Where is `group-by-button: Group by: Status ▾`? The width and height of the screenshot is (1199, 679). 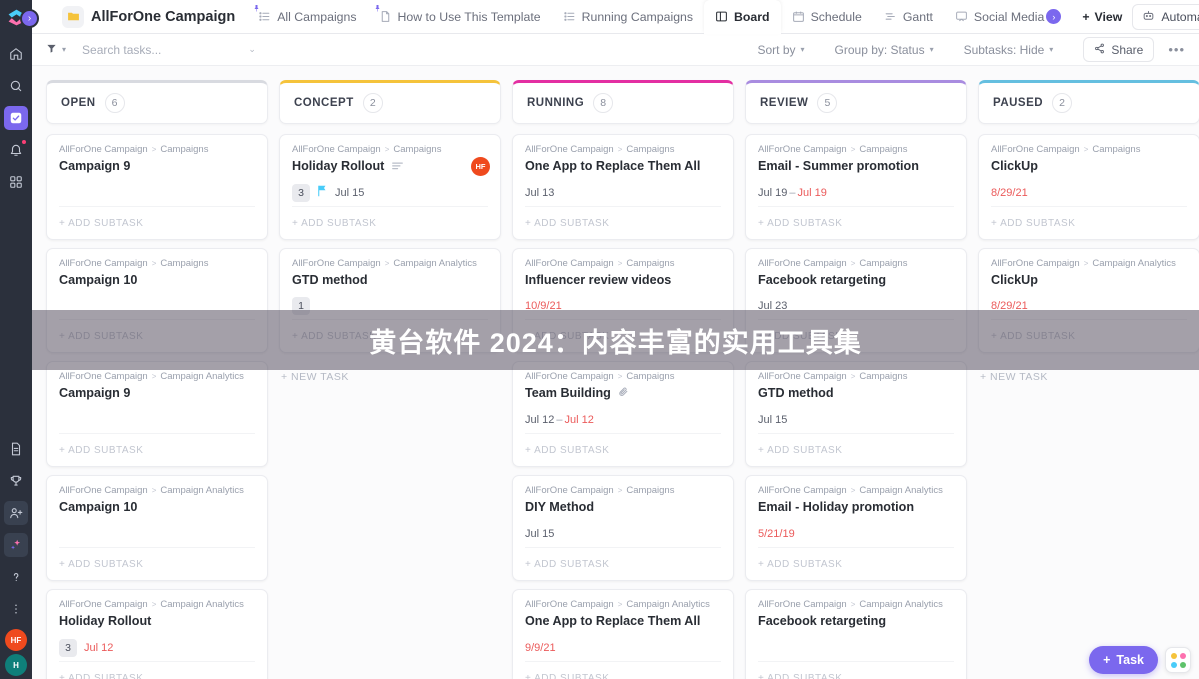 group-by-button: Group by: Status ▾ is located at coordinates (884, 50).